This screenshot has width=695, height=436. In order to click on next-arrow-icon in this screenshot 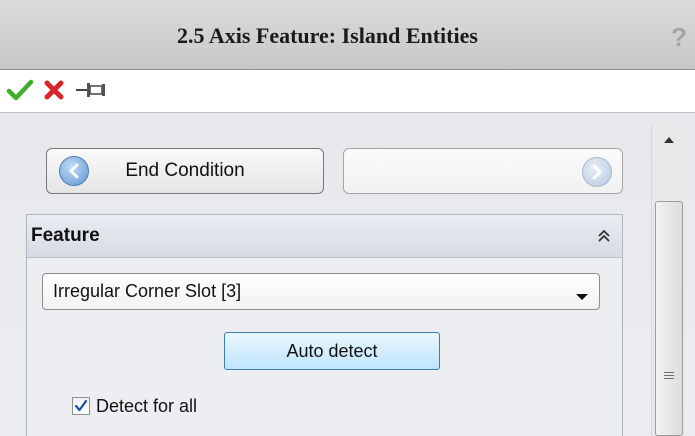, I will do `click(597, 172)`.